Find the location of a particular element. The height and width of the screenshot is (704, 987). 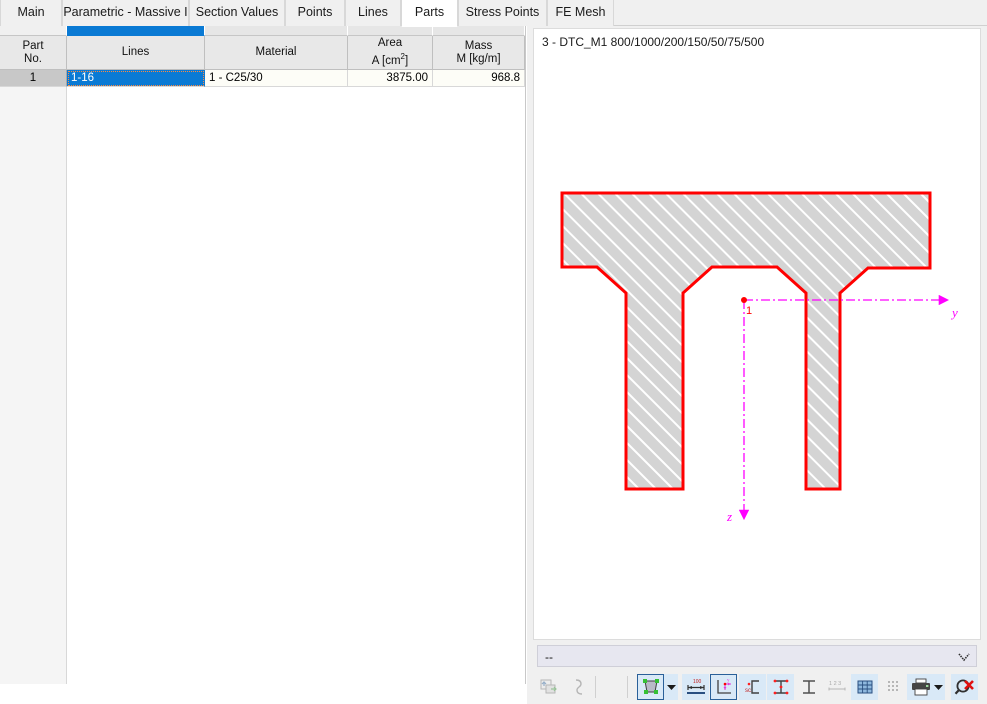

table-cell-area: 3875.00 is located at coordinates (390, 78).